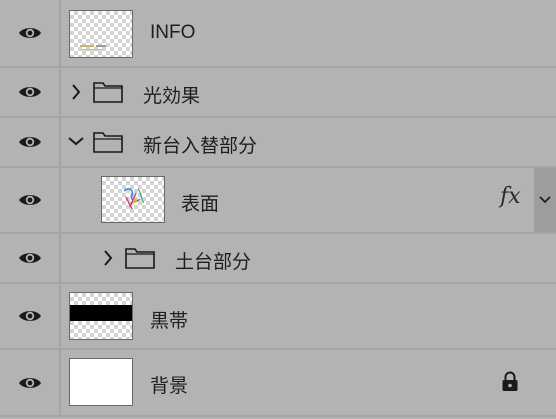 The height and width of the screenshot is (419, 556). I want to click on fx-badge: fx, so click(510, 196).